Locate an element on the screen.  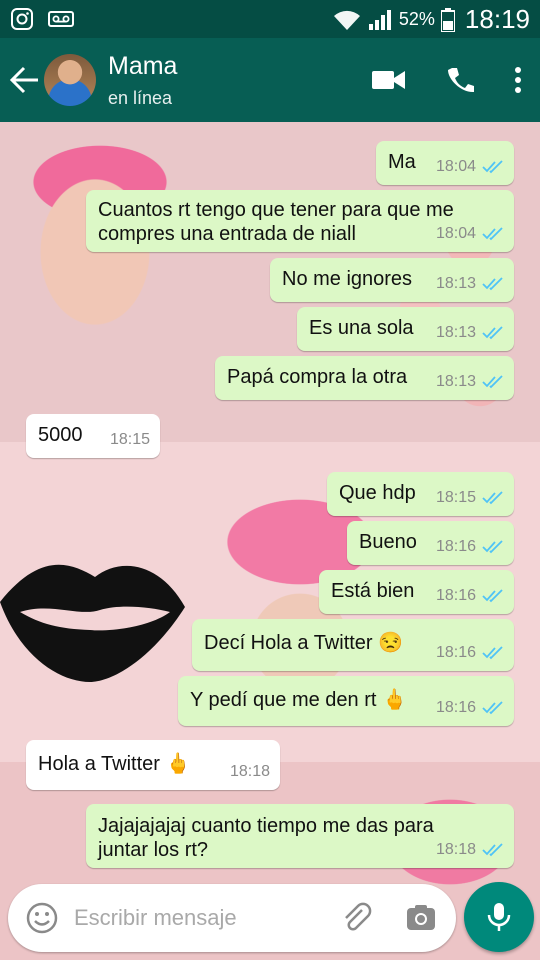
voicemail-icon is located at coordinates (61, 19).